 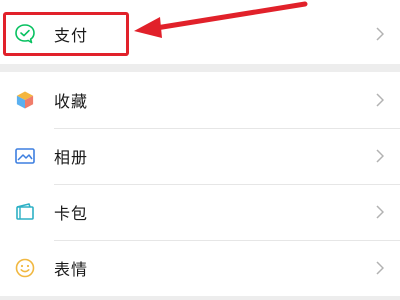 I want to click on menu-item-card-wallet-label: 卡包, so click(x=71, y=213).